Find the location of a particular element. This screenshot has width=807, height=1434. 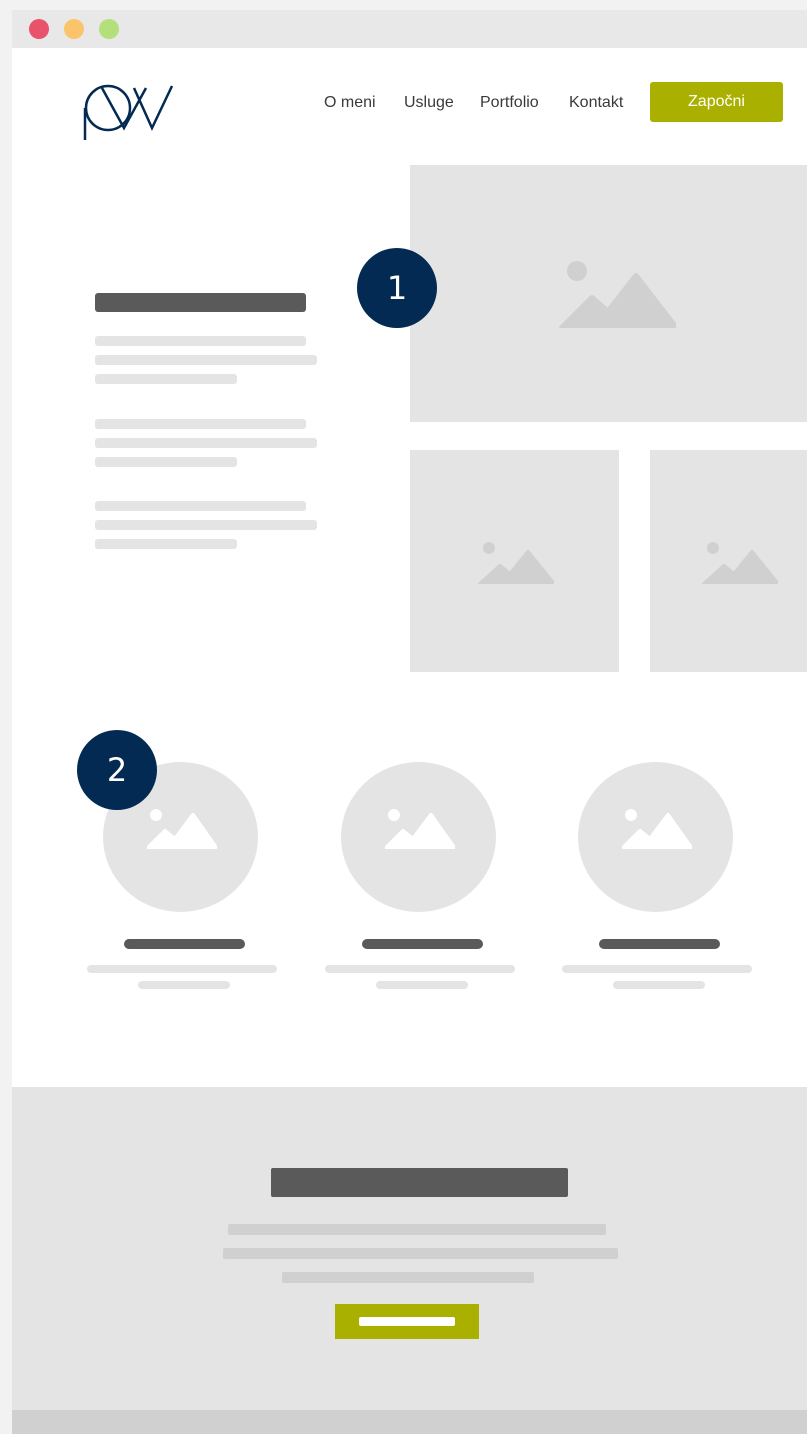

step-badge-1: 1 is located at coordinates (397, 288).